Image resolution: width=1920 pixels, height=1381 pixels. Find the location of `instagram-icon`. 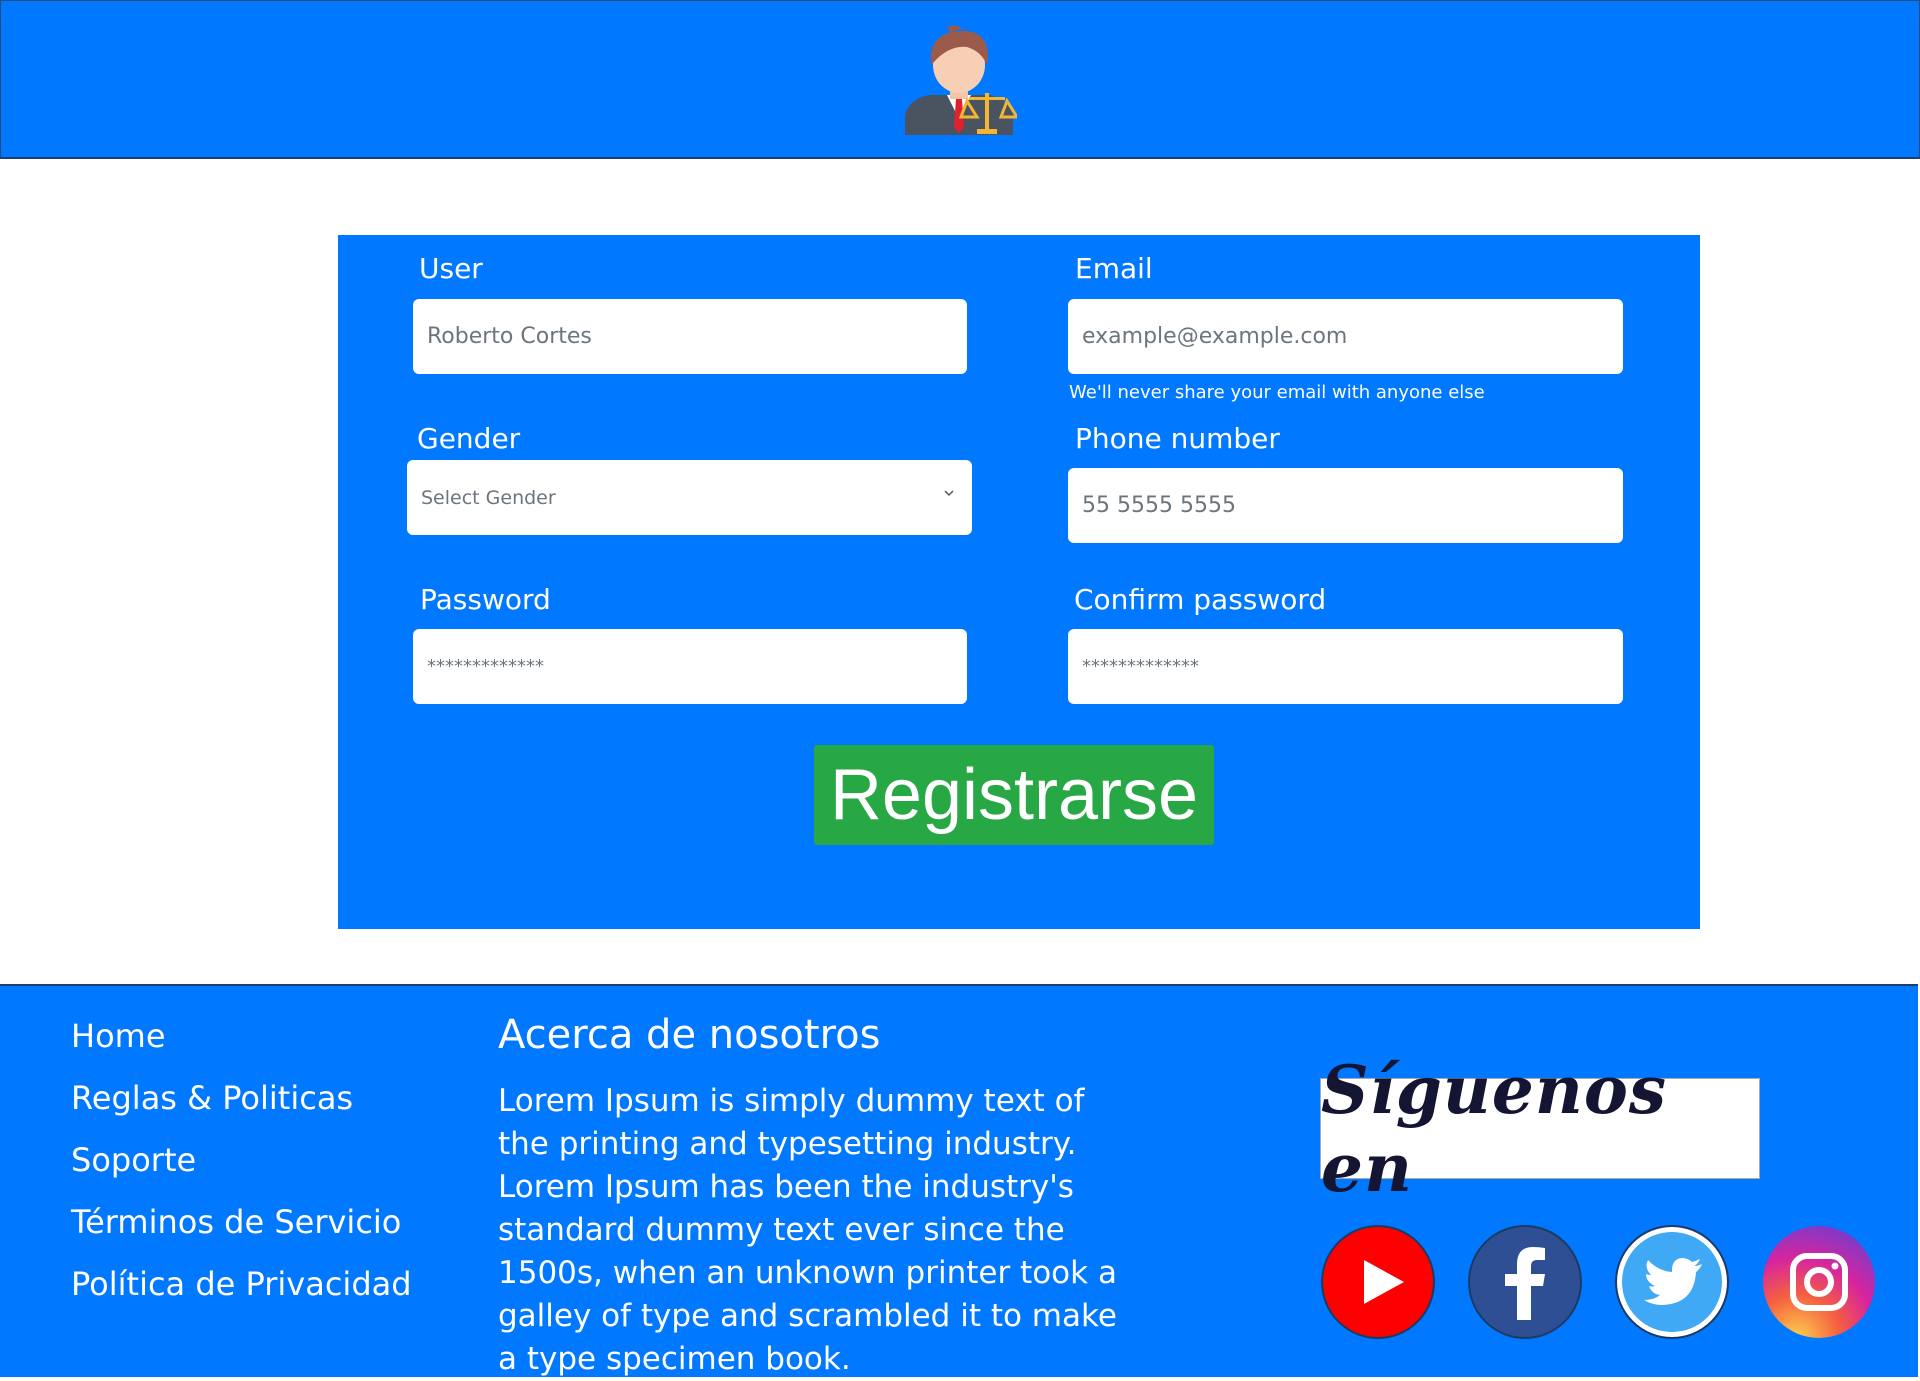

instagram-icon is located at coordinates (1819, 1282).